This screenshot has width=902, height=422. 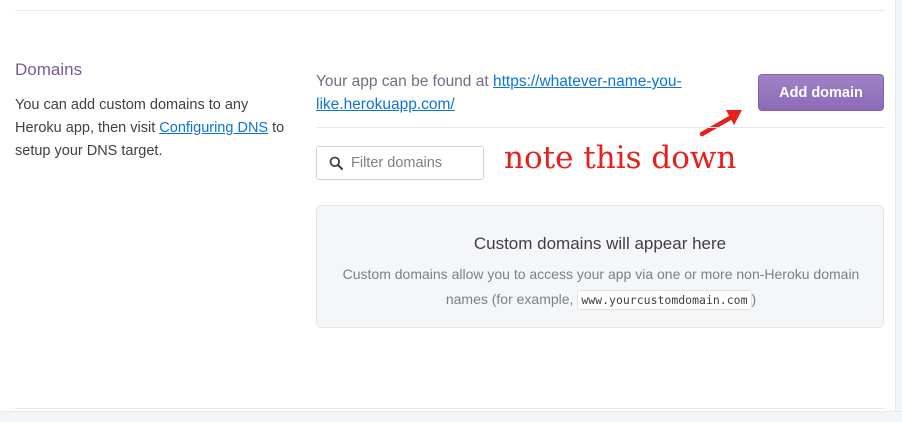 I want to click on right-edge-gutter, so click(x=898, y=211).